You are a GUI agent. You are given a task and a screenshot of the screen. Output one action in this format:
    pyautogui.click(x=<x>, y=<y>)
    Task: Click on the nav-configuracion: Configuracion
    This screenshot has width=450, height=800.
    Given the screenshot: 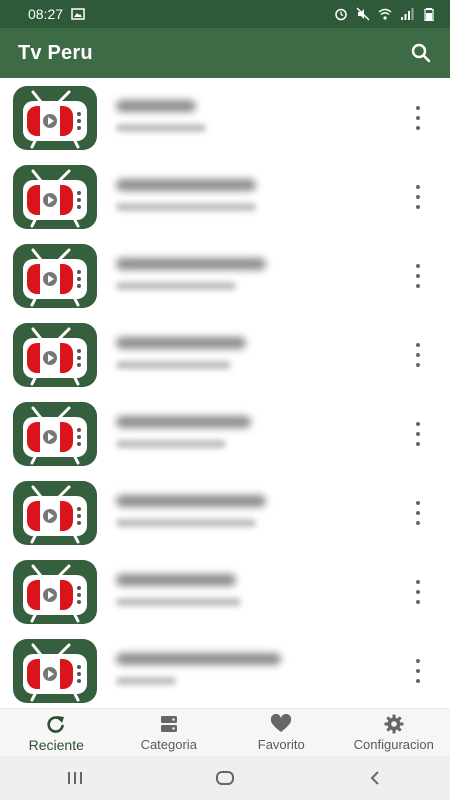 What is the action you would take?
    pyautogui.click(x=394, y=733)
    